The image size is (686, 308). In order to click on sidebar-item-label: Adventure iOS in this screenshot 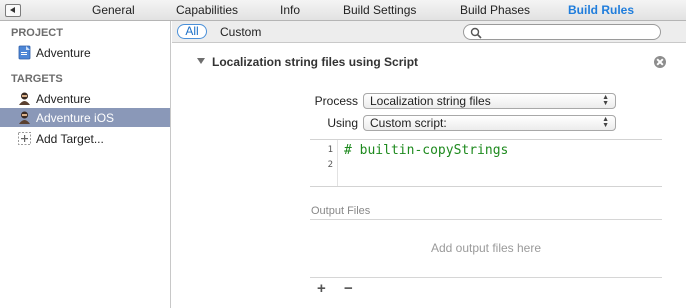, I will do `click(75, 118)`.